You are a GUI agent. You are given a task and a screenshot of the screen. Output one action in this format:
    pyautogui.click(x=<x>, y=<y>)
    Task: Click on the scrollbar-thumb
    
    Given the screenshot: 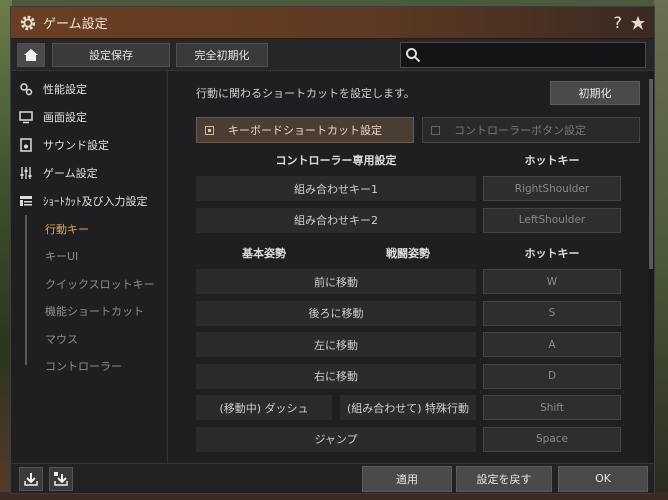 What is the action you would take?
    pyautogui.click(x=651, y=174)
    